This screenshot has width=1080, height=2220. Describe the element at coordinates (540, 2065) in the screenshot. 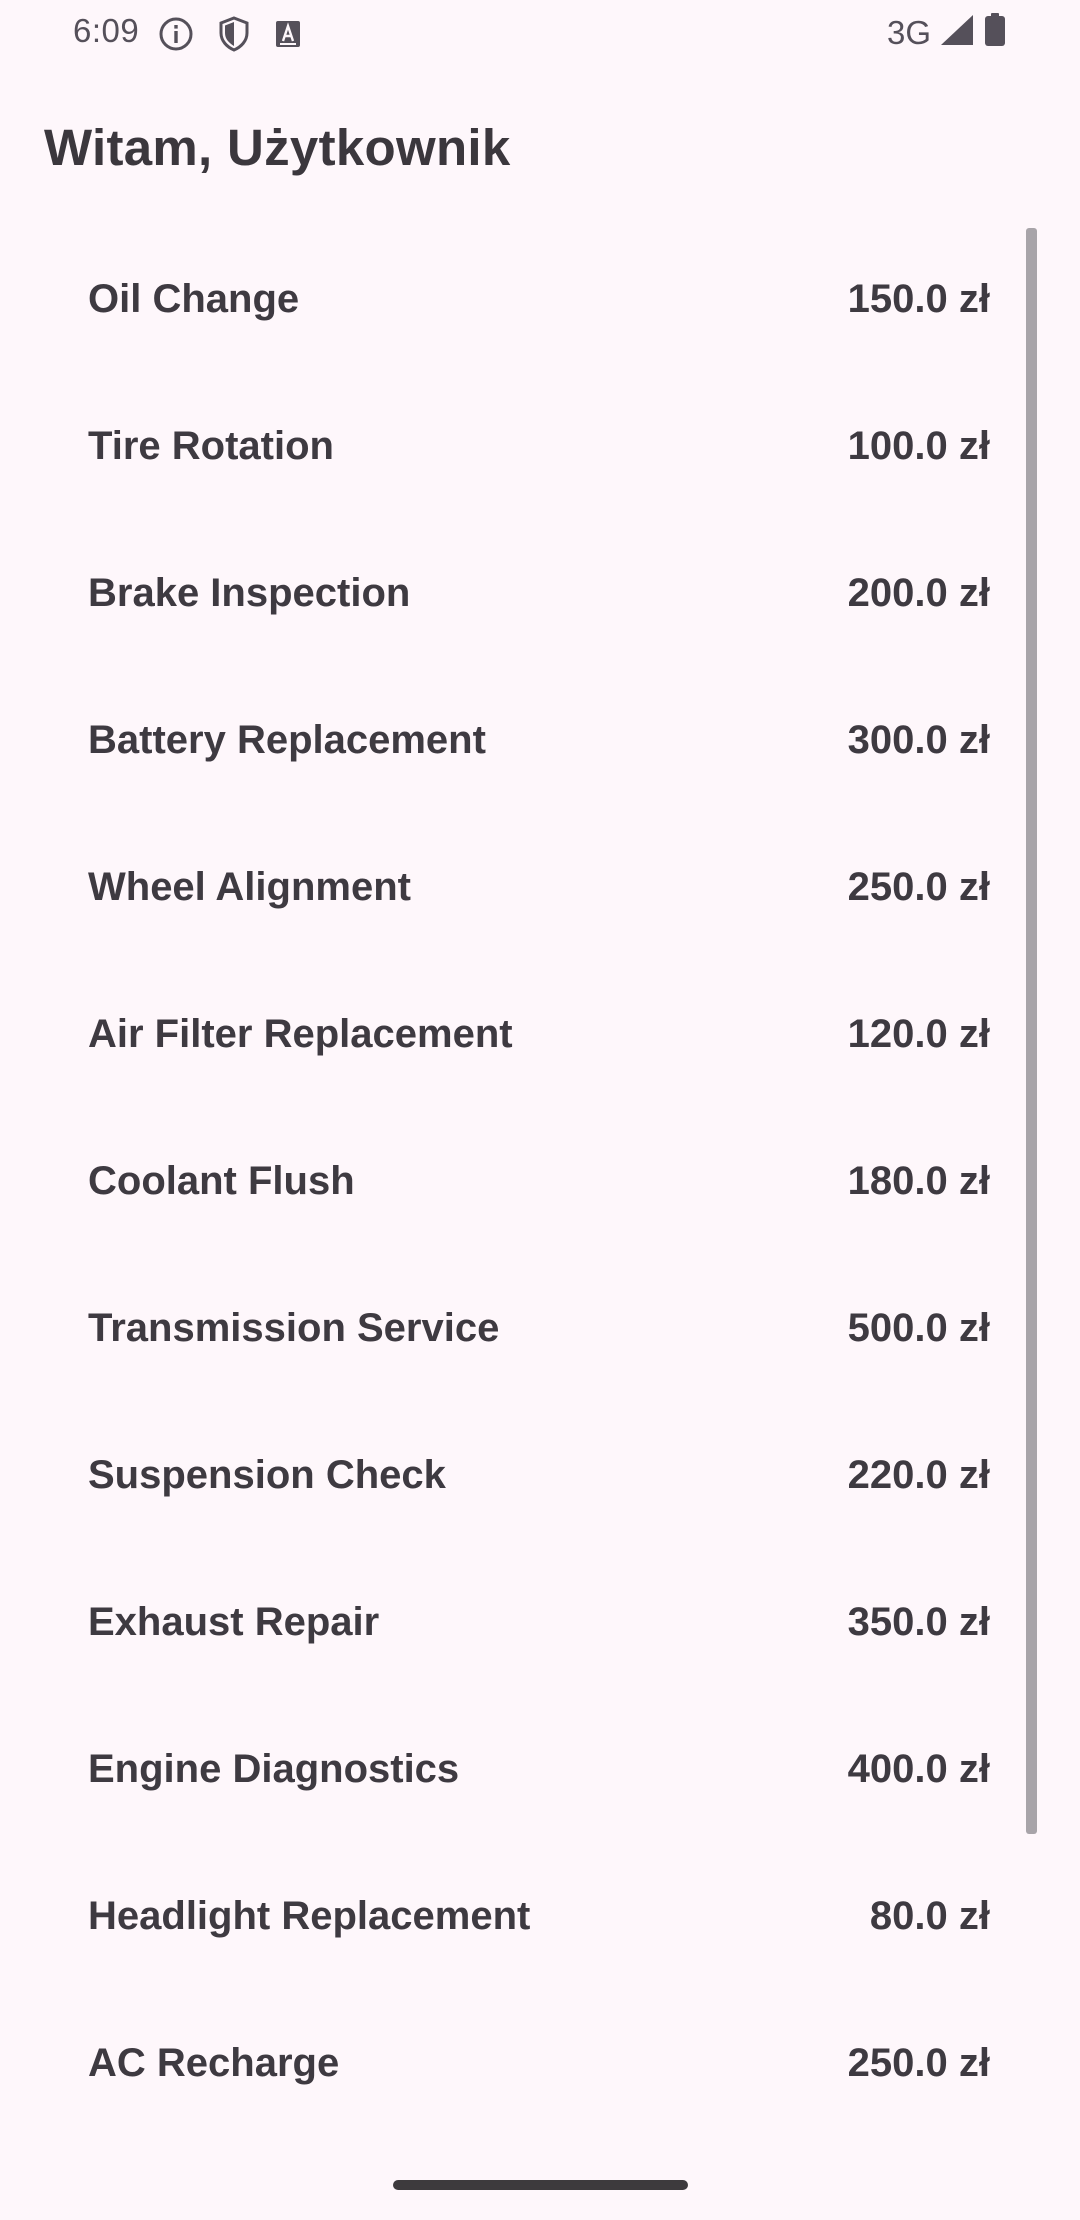

I see `list-item: AC Recharge 250.0 zł` at that location.